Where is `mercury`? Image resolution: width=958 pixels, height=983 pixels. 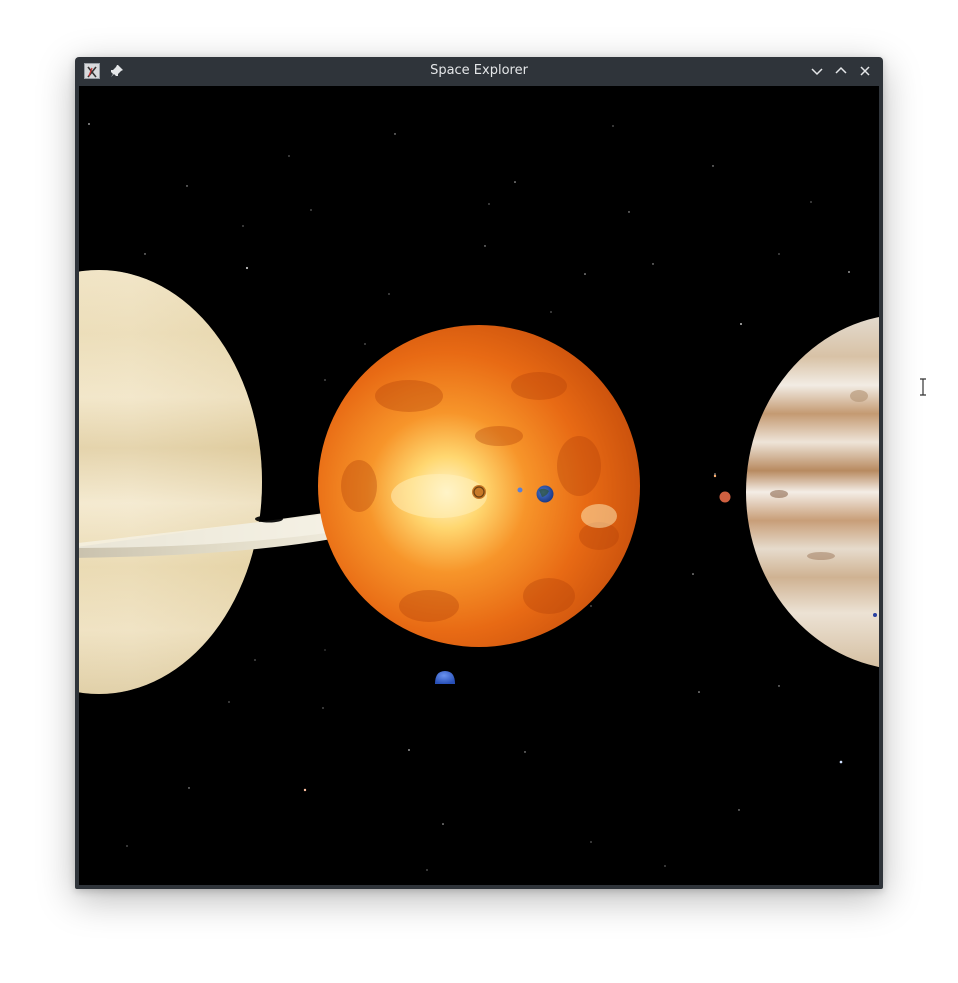
mercury is located at coordinates (479, 492).